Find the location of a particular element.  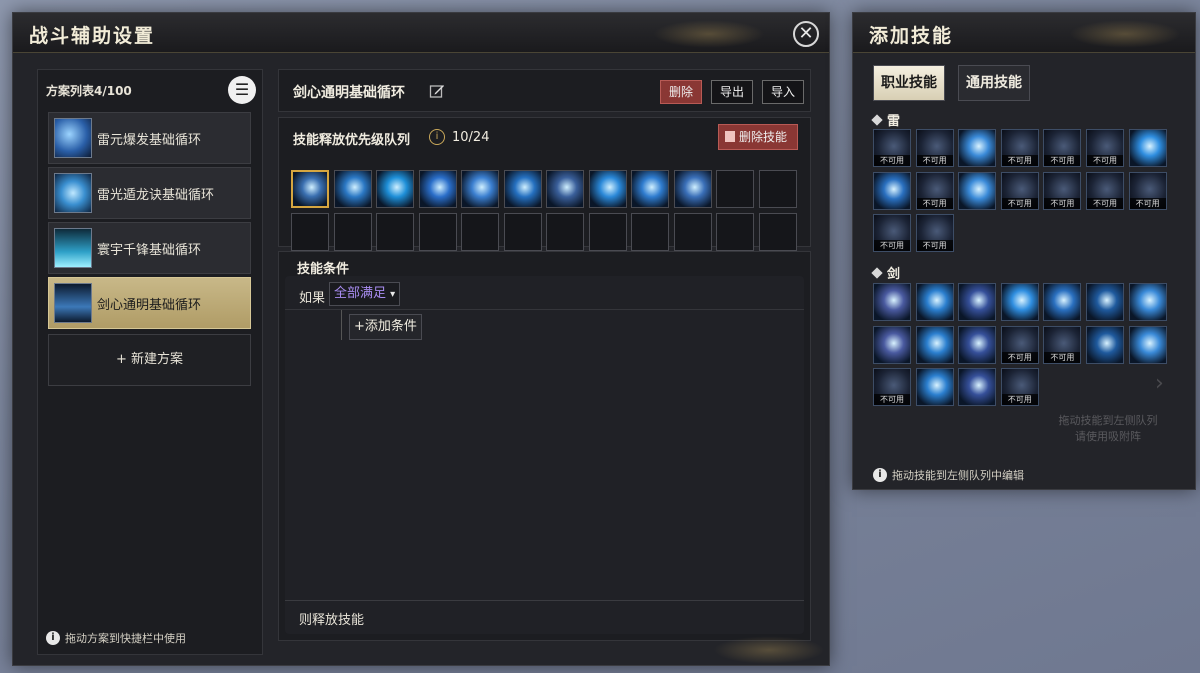

scheme-item-thousand-blades: 寰宇千锋基础循环 is located at coordinates (149, 248).